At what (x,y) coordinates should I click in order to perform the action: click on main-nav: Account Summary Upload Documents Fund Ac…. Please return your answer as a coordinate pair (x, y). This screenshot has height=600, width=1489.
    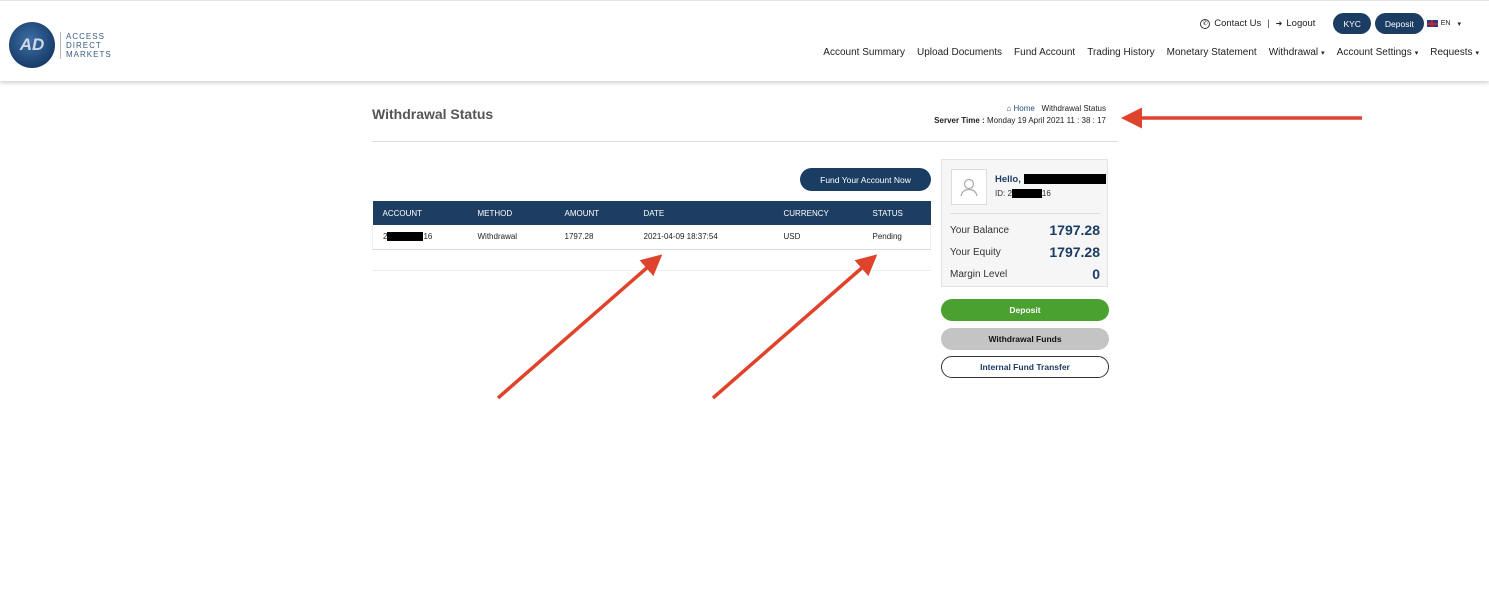
    Looking at the image, I should click on (1151, 52).